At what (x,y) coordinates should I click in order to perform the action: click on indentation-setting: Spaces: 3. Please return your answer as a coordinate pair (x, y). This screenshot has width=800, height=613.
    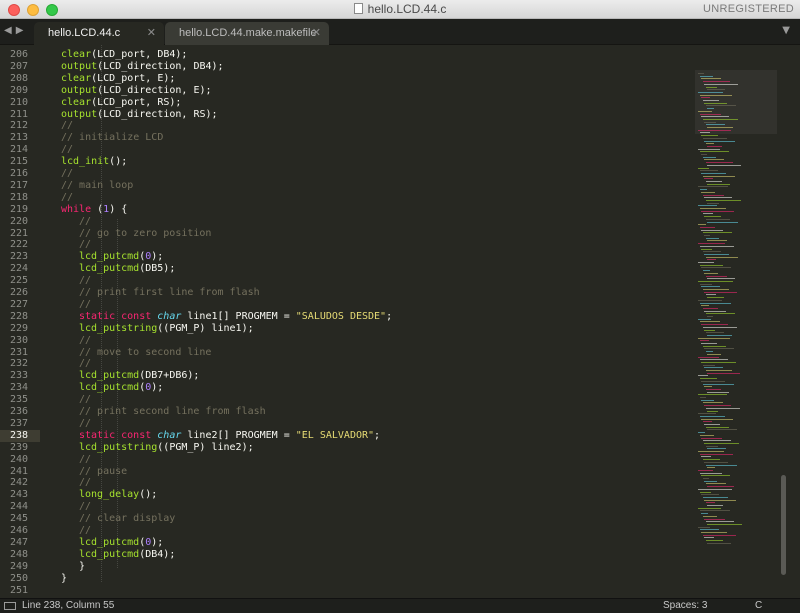
    Looking at the image, I should click on (685, 606).